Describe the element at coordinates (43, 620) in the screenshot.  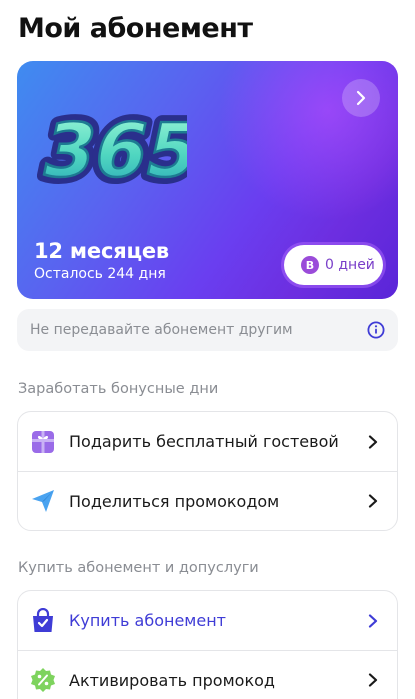
I see `shopping-bag-icon` at that location.